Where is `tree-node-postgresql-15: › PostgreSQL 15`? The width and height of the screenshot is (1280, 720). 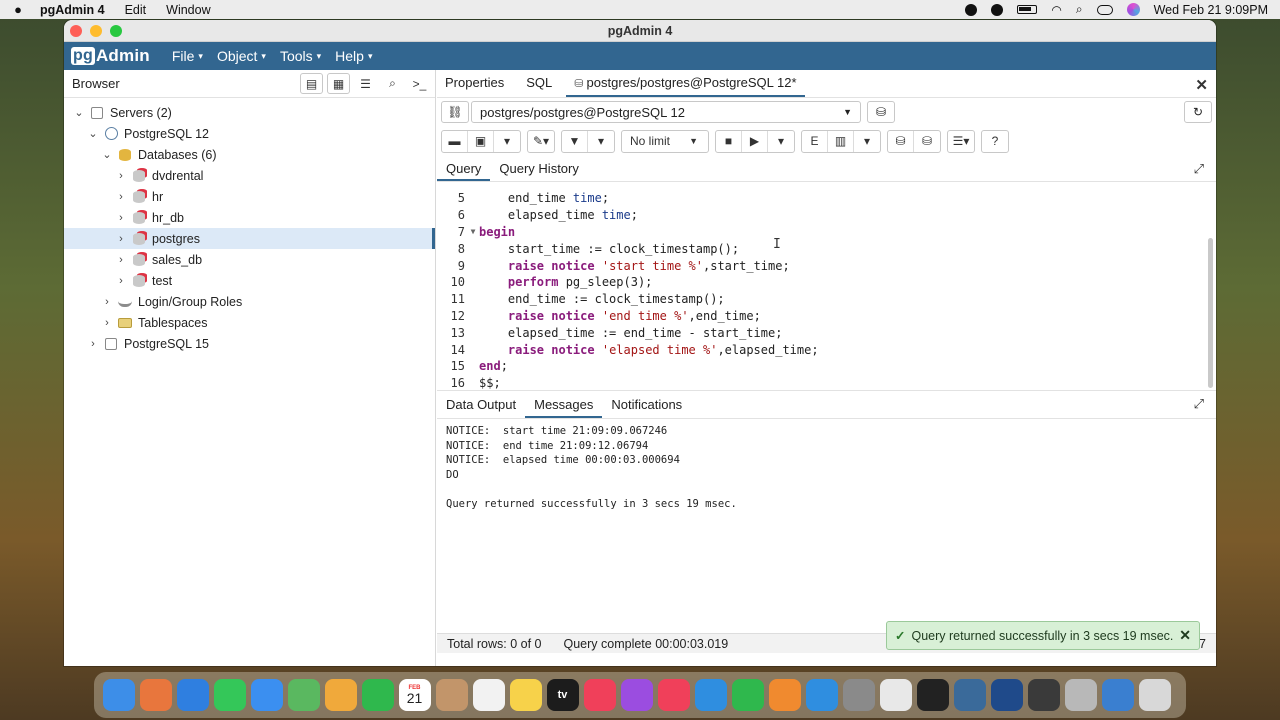 tree-node-postgresql-15: › PostgreSQL 15 is located at coordinates (249, 343).